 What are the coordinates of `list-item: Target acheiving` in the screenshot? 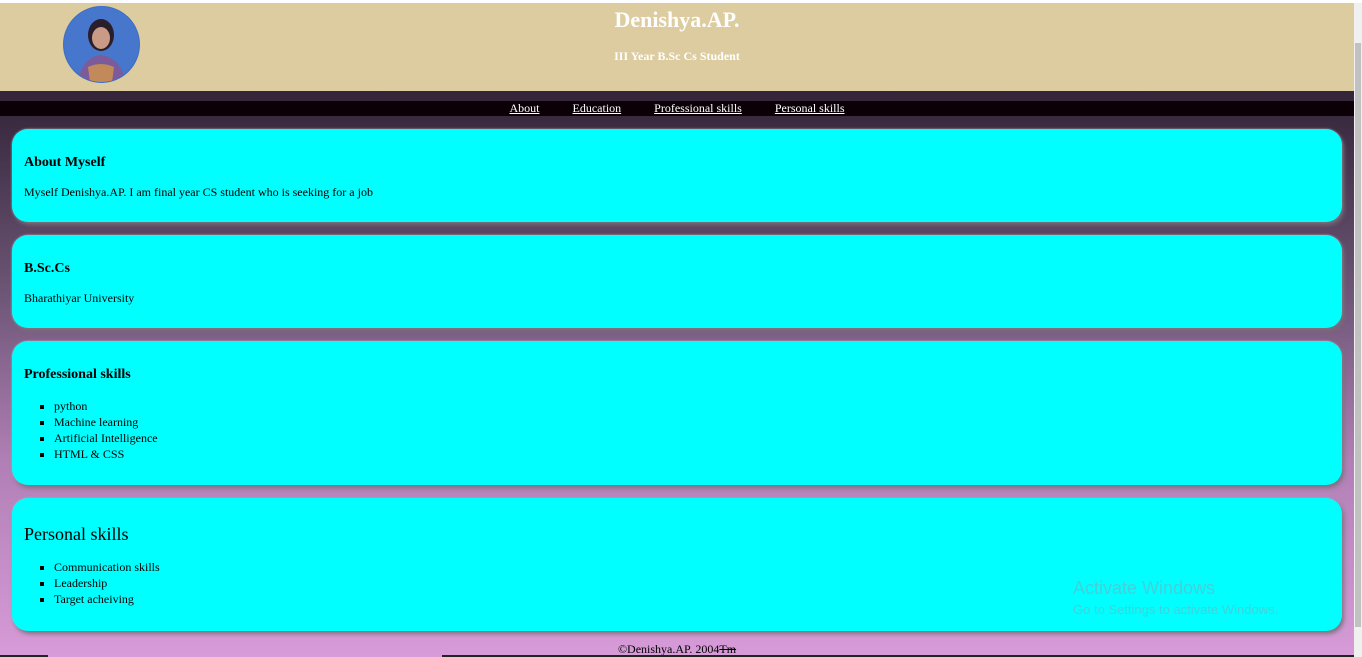 It's located at (107, 599).